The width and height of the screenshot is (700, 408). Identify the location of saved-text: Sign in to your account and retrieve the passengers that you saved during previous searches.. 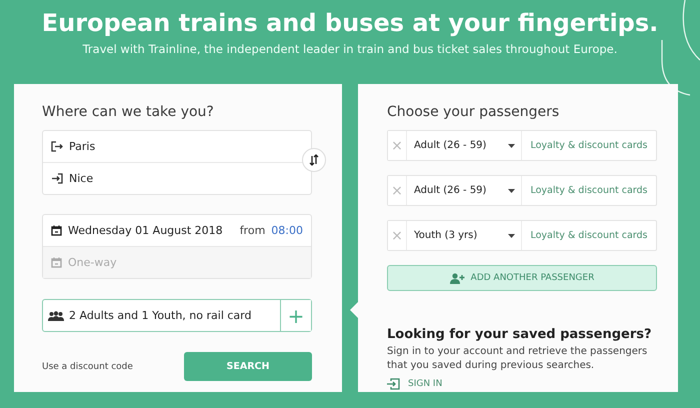
(517, 359).